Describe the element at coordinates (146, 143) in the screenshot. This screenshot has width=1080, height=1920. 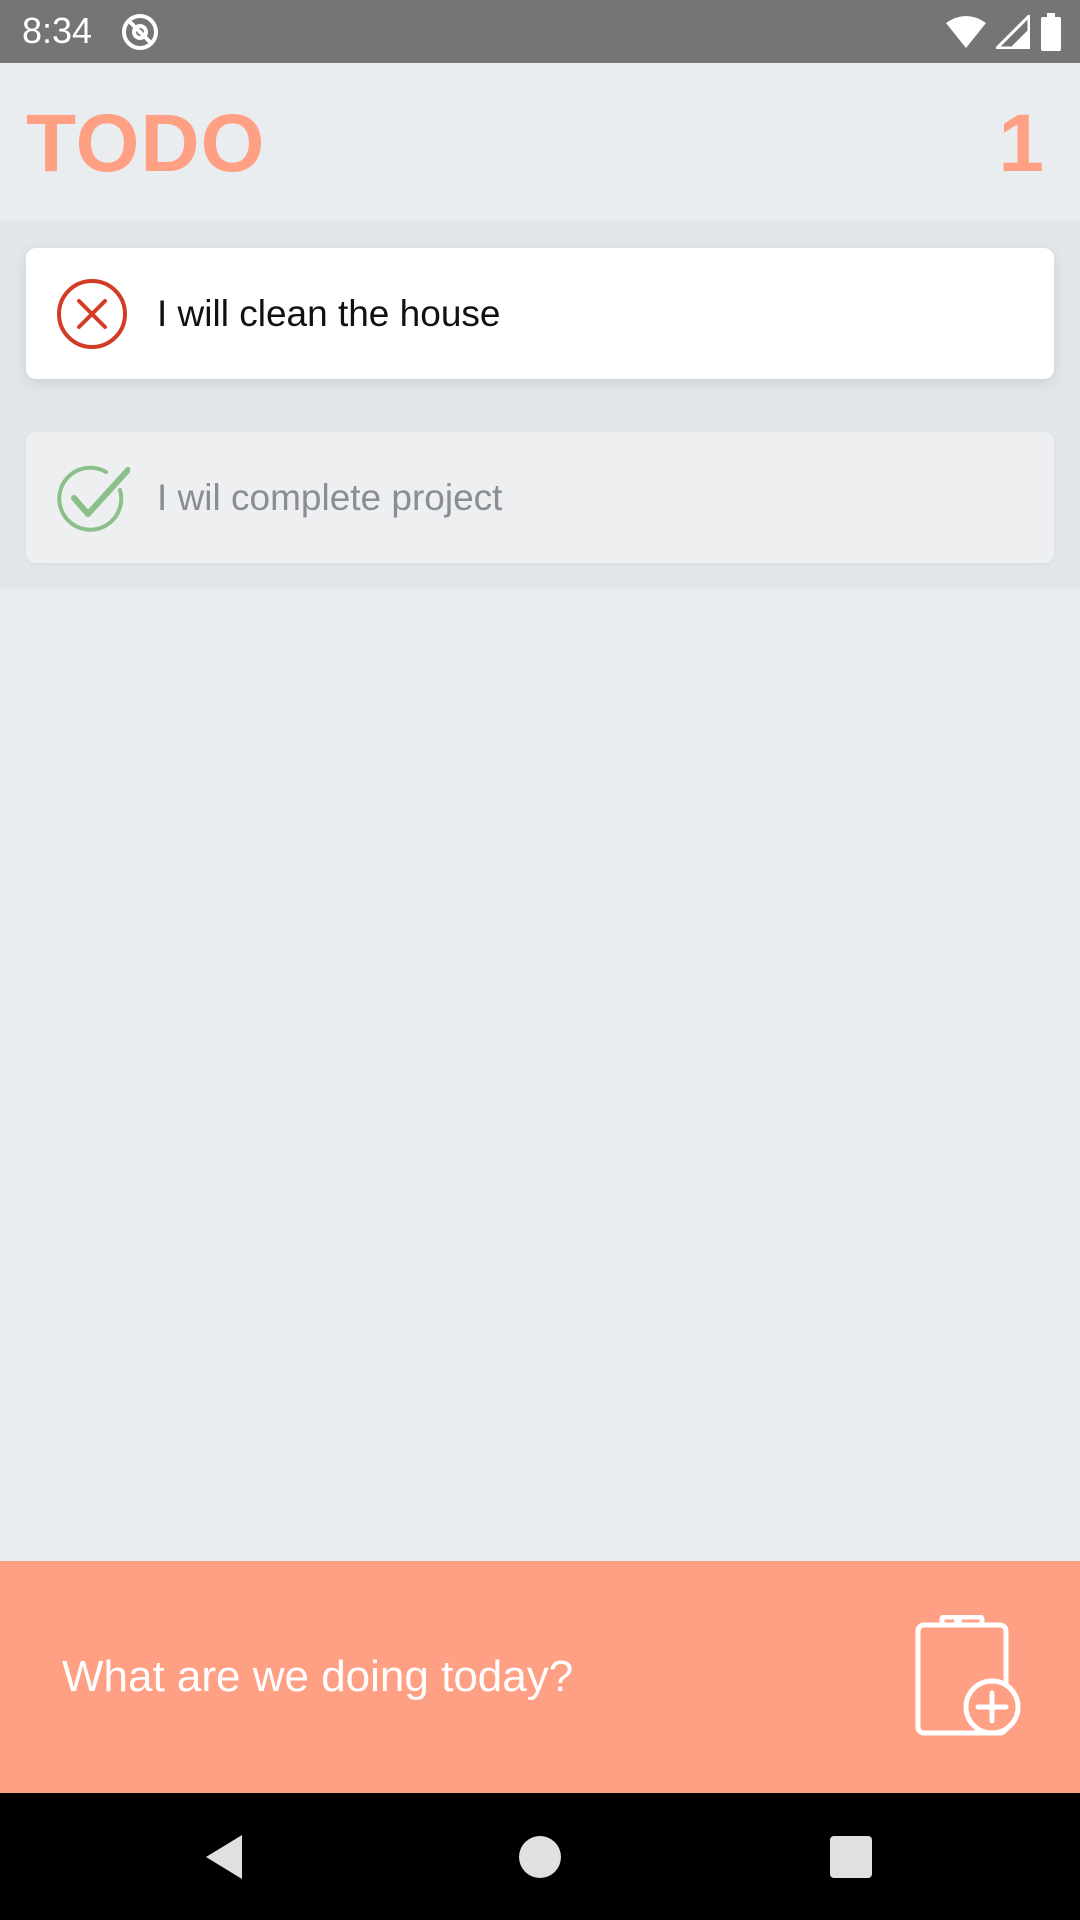
I see `page-title: TODO` at that location.